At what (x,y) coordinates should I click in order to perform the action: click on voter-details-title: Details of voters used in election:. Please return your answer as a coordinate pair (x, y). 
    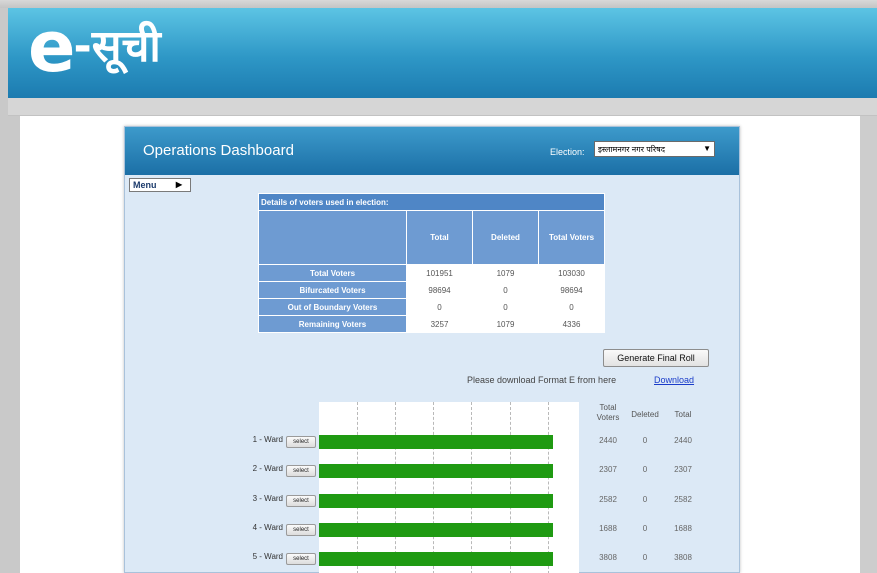
    Looking at the image, I should click on (431, 202).